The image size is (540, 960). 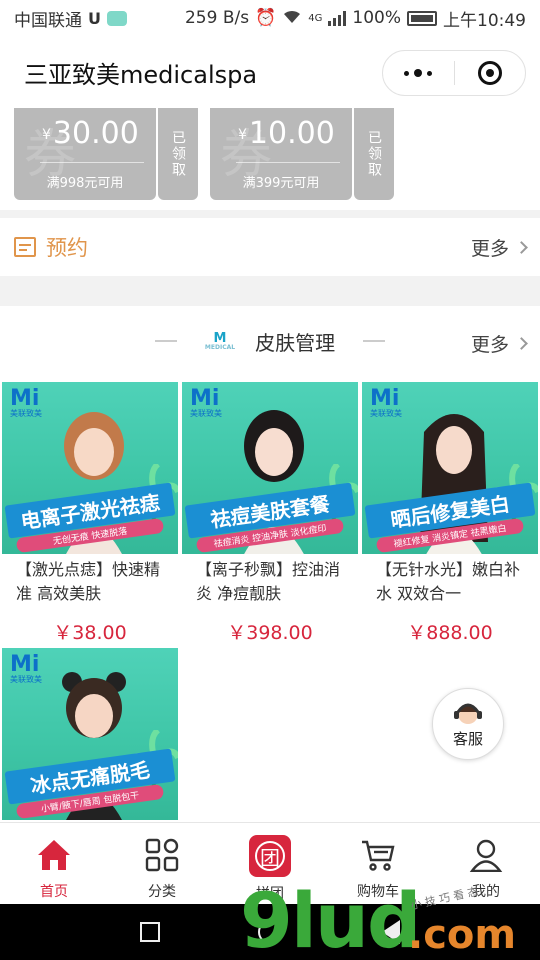 I want to click on app-badge-icon, so click(x=117, y=18).